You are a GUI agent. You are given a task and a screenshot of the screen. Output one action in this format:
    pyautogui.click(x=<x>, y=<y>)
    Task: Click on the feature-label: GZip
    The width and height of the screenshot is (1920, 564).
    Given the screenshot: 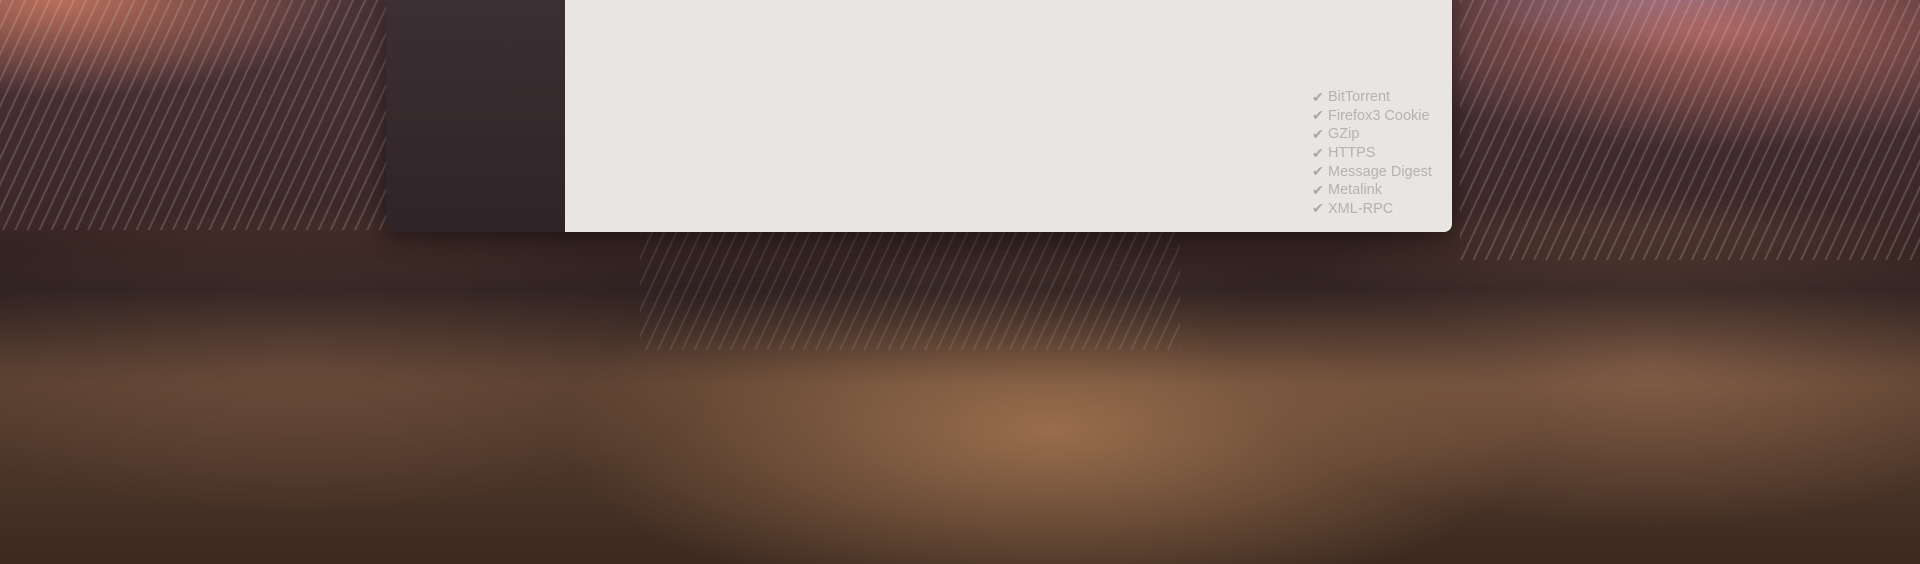 What is the action you would take?
    pyautogui.click(x=1344, y=134)
    